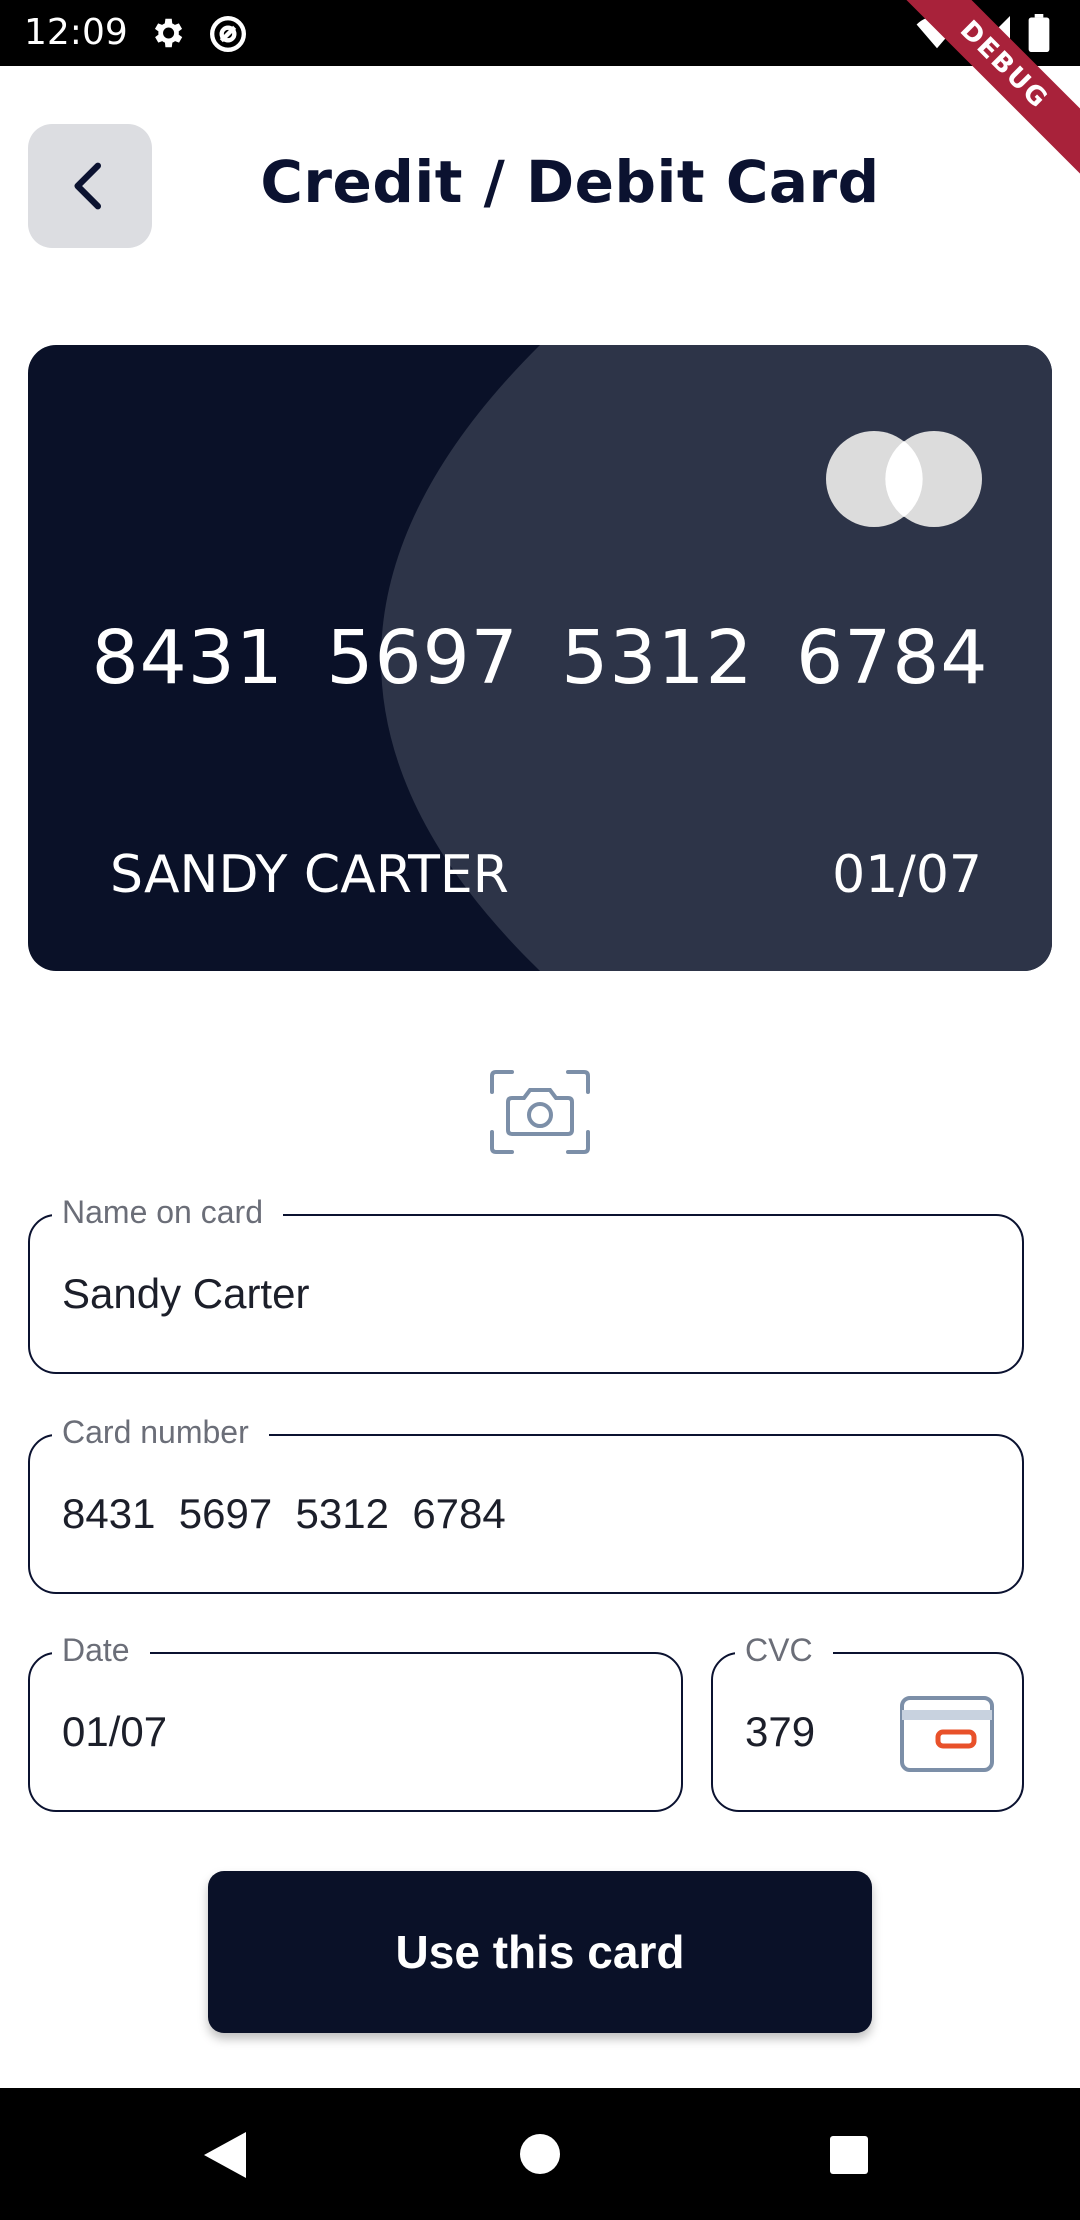 This screenshot has width=1080, height=2220. Describe the element at coordinates (168, 33) in the screenshot. I see `gear-icon` at that location.